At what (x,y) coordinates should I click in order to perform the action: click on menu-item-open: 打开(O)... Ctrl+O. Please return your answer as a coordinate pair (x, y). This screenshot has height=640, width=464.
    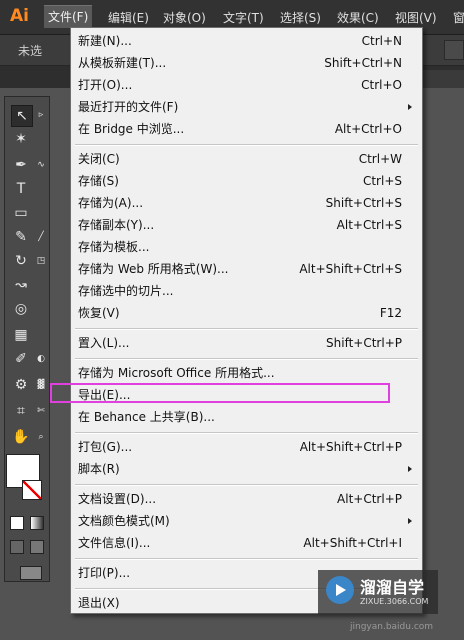
    Looking at the image, I should click on (246, 85).